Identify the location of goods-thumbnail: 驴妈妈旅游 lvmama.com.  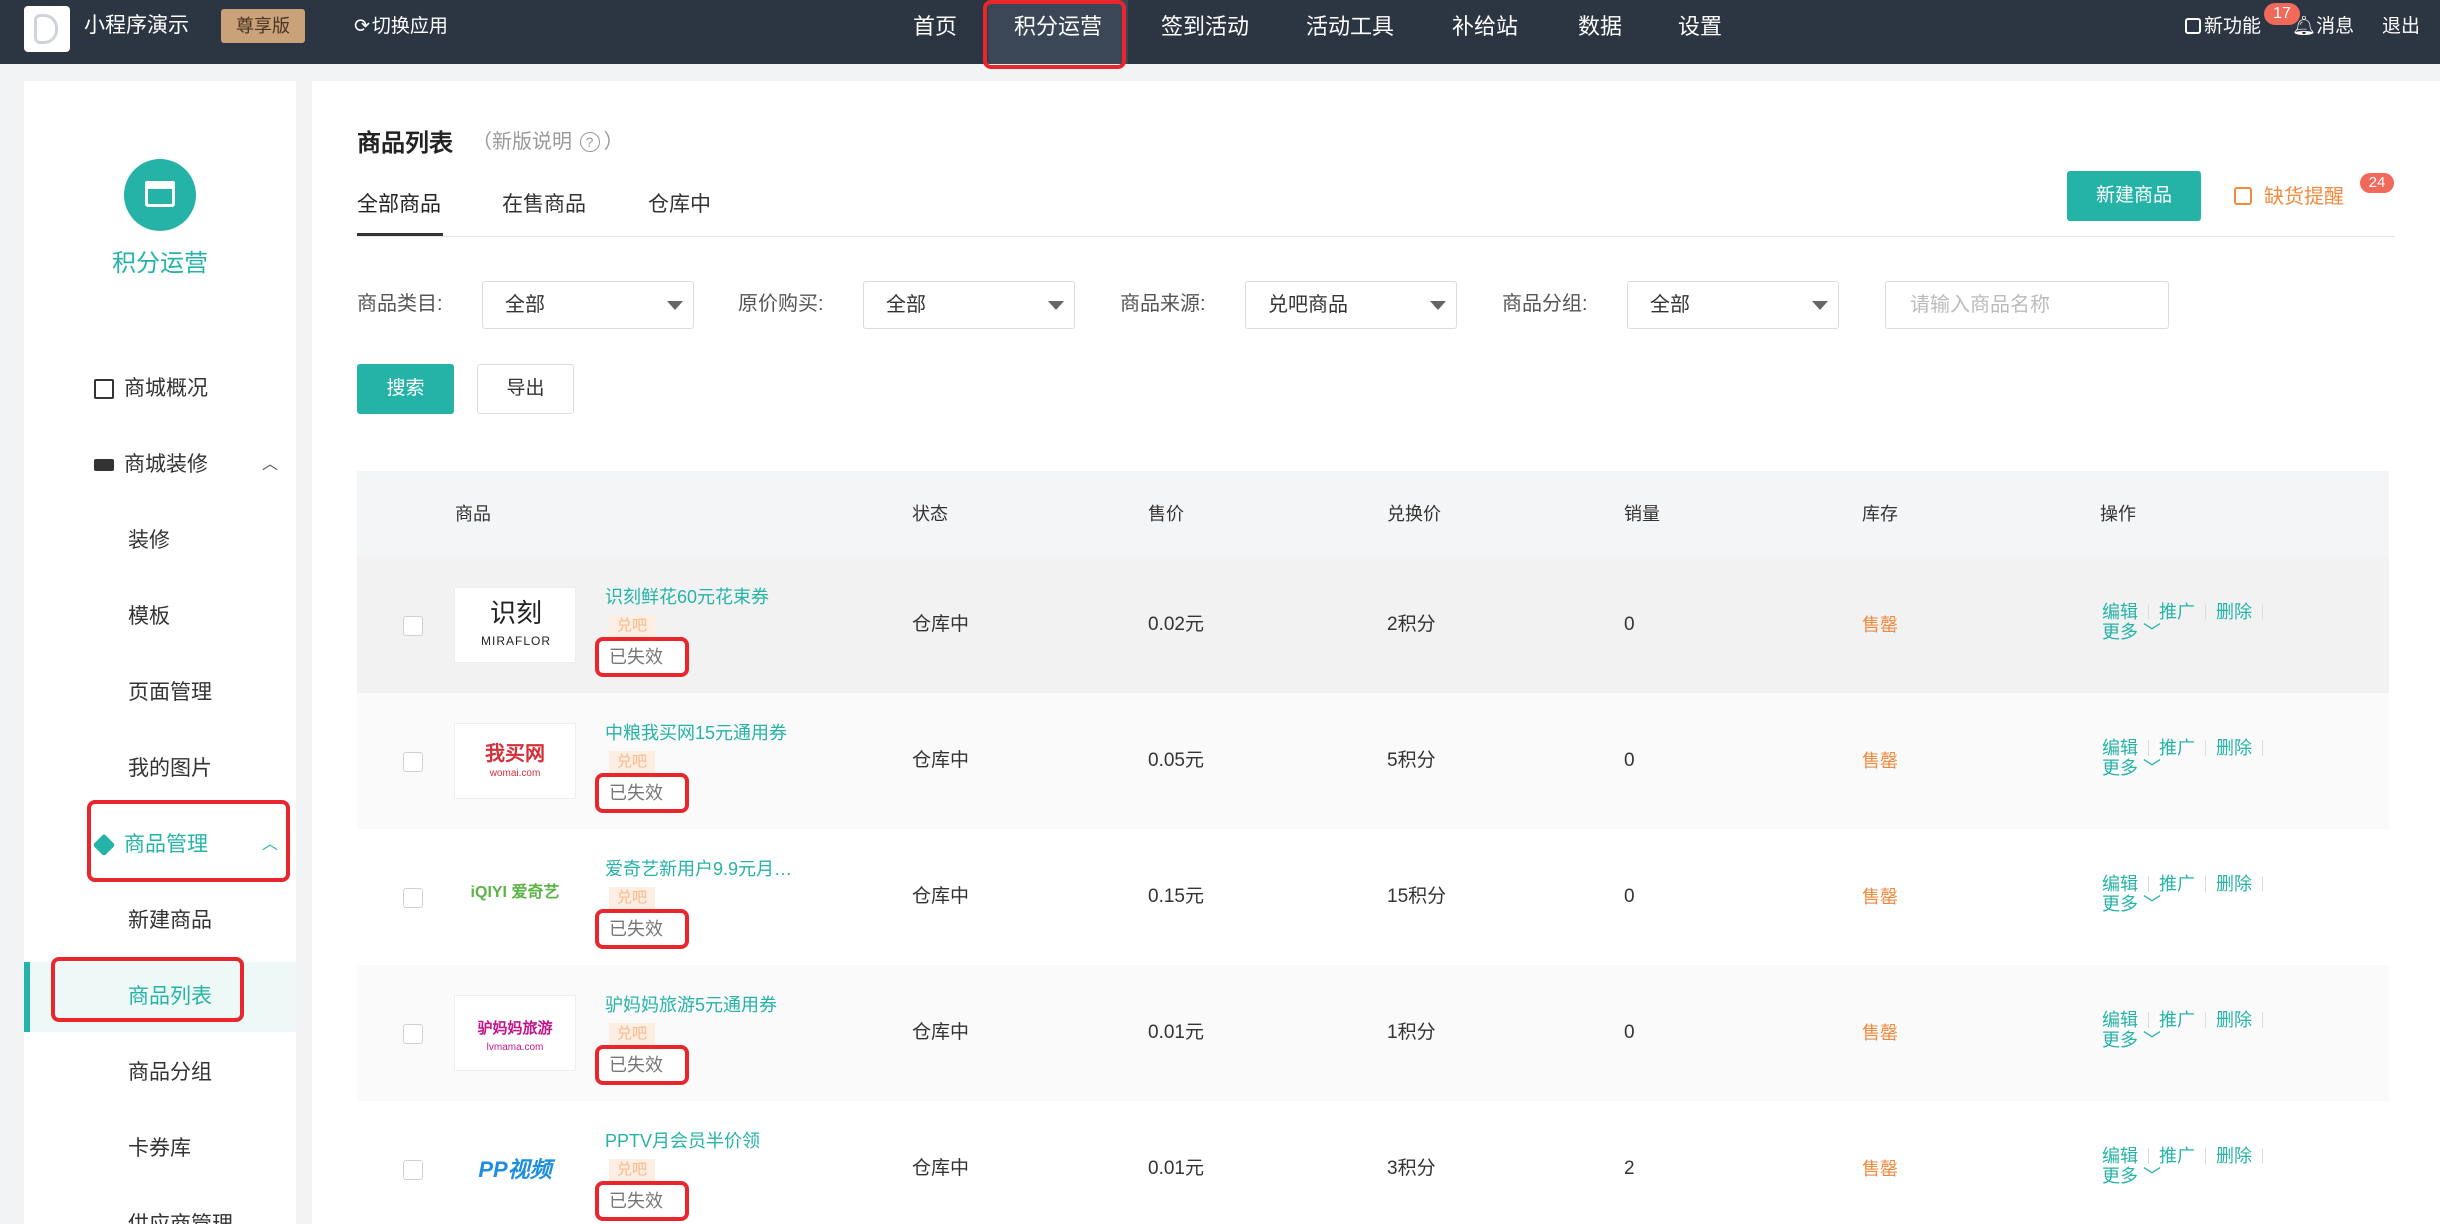
(515, 1033).